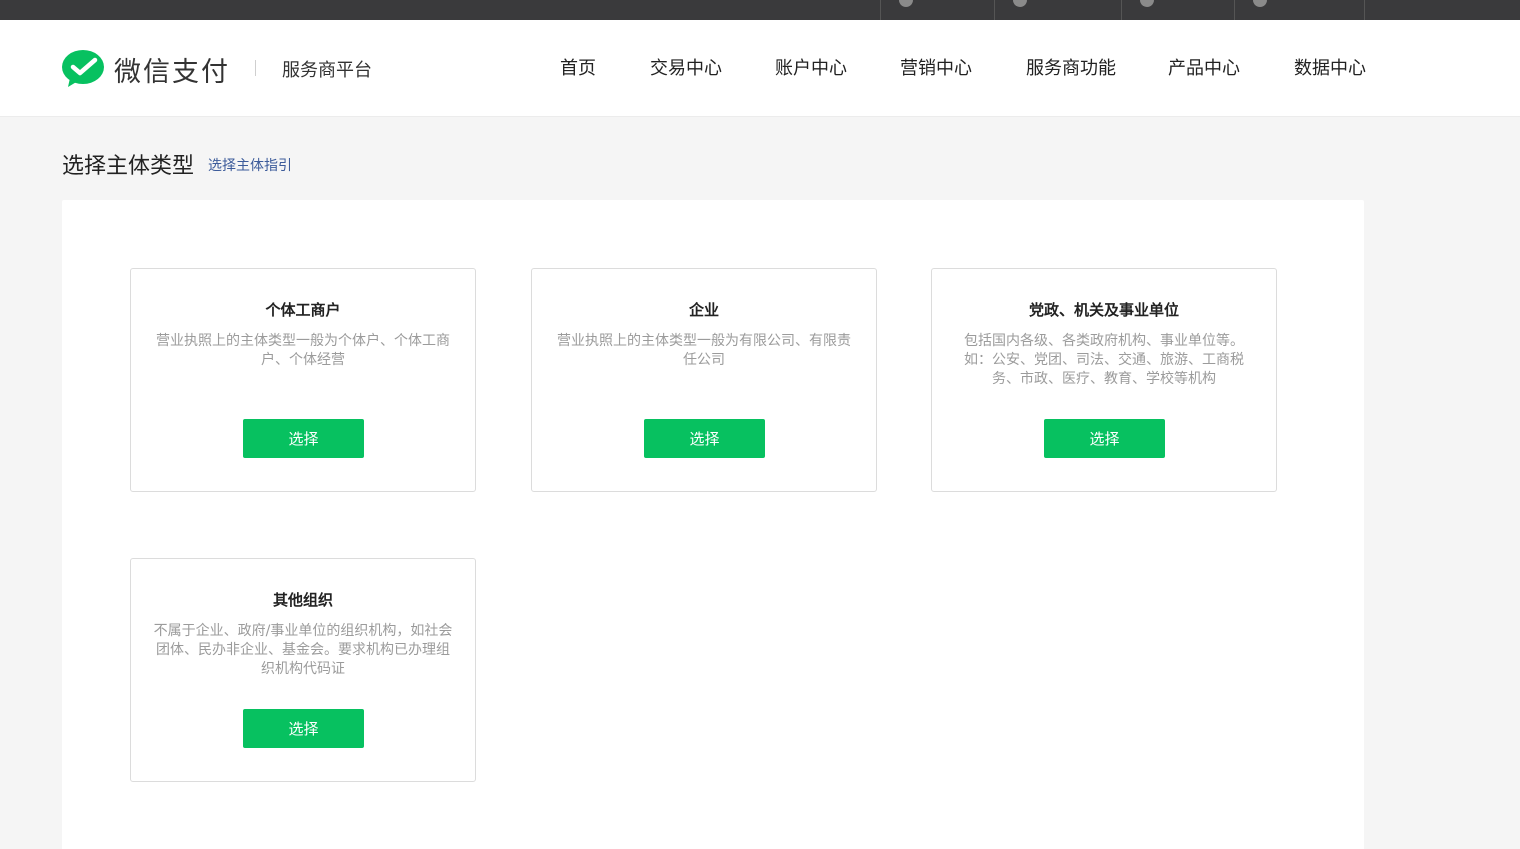 This screenshot has height=849, width=1520. Describe the element at coordinates (250, 165) in the screenshot. I see `guide-link: 选择主体指引` at that location.